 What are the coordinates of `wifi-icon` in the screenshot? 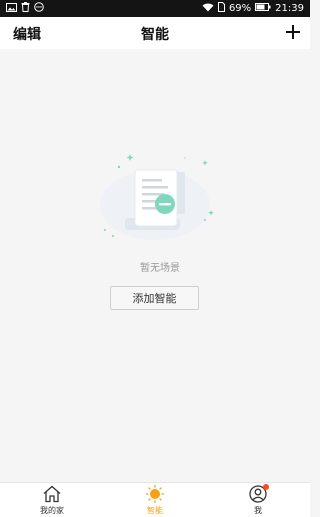 It's located at (208, 9).